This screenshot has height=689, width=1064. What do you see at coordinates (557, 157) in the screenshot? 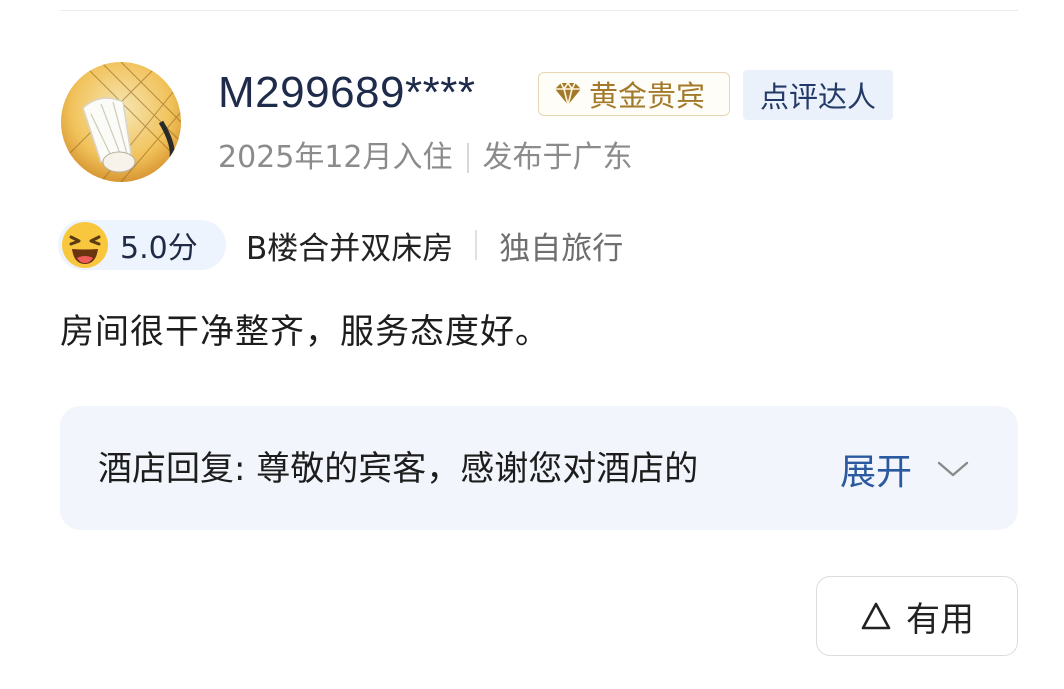
I see `post-location: 发布于广东` at bounding box center [557, 157].